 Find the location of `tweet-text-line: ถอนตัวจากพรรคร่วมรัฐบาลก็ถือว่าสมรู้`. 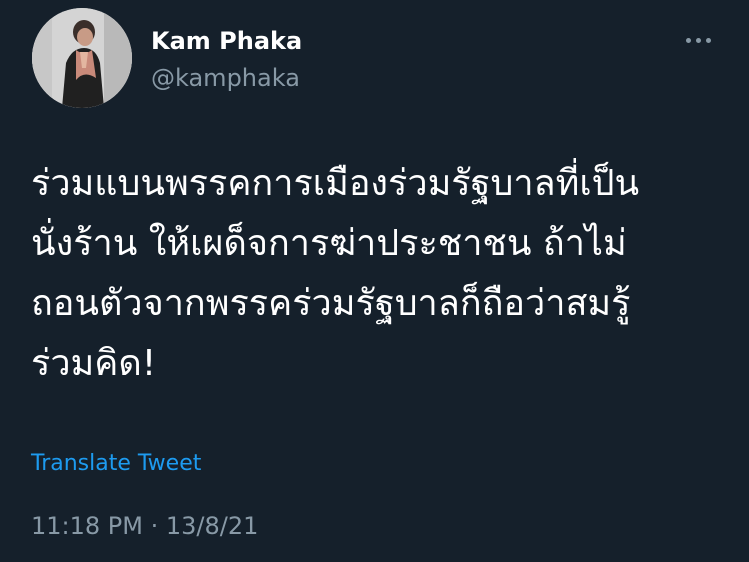

tweet-text-line: ถอนตัวจากพรรคร่วมรัฐบาลก็ถือว่าสมรู้ is located at coordinates (331, 303).